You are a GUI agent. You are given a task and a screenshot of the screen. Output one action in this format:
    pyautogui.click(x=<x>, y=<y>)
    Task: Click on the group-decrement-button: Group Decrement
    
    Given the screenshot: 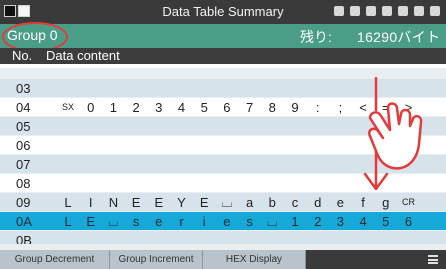 What is the action you would take?
    pyautogui.click(x=55, y=259)
    